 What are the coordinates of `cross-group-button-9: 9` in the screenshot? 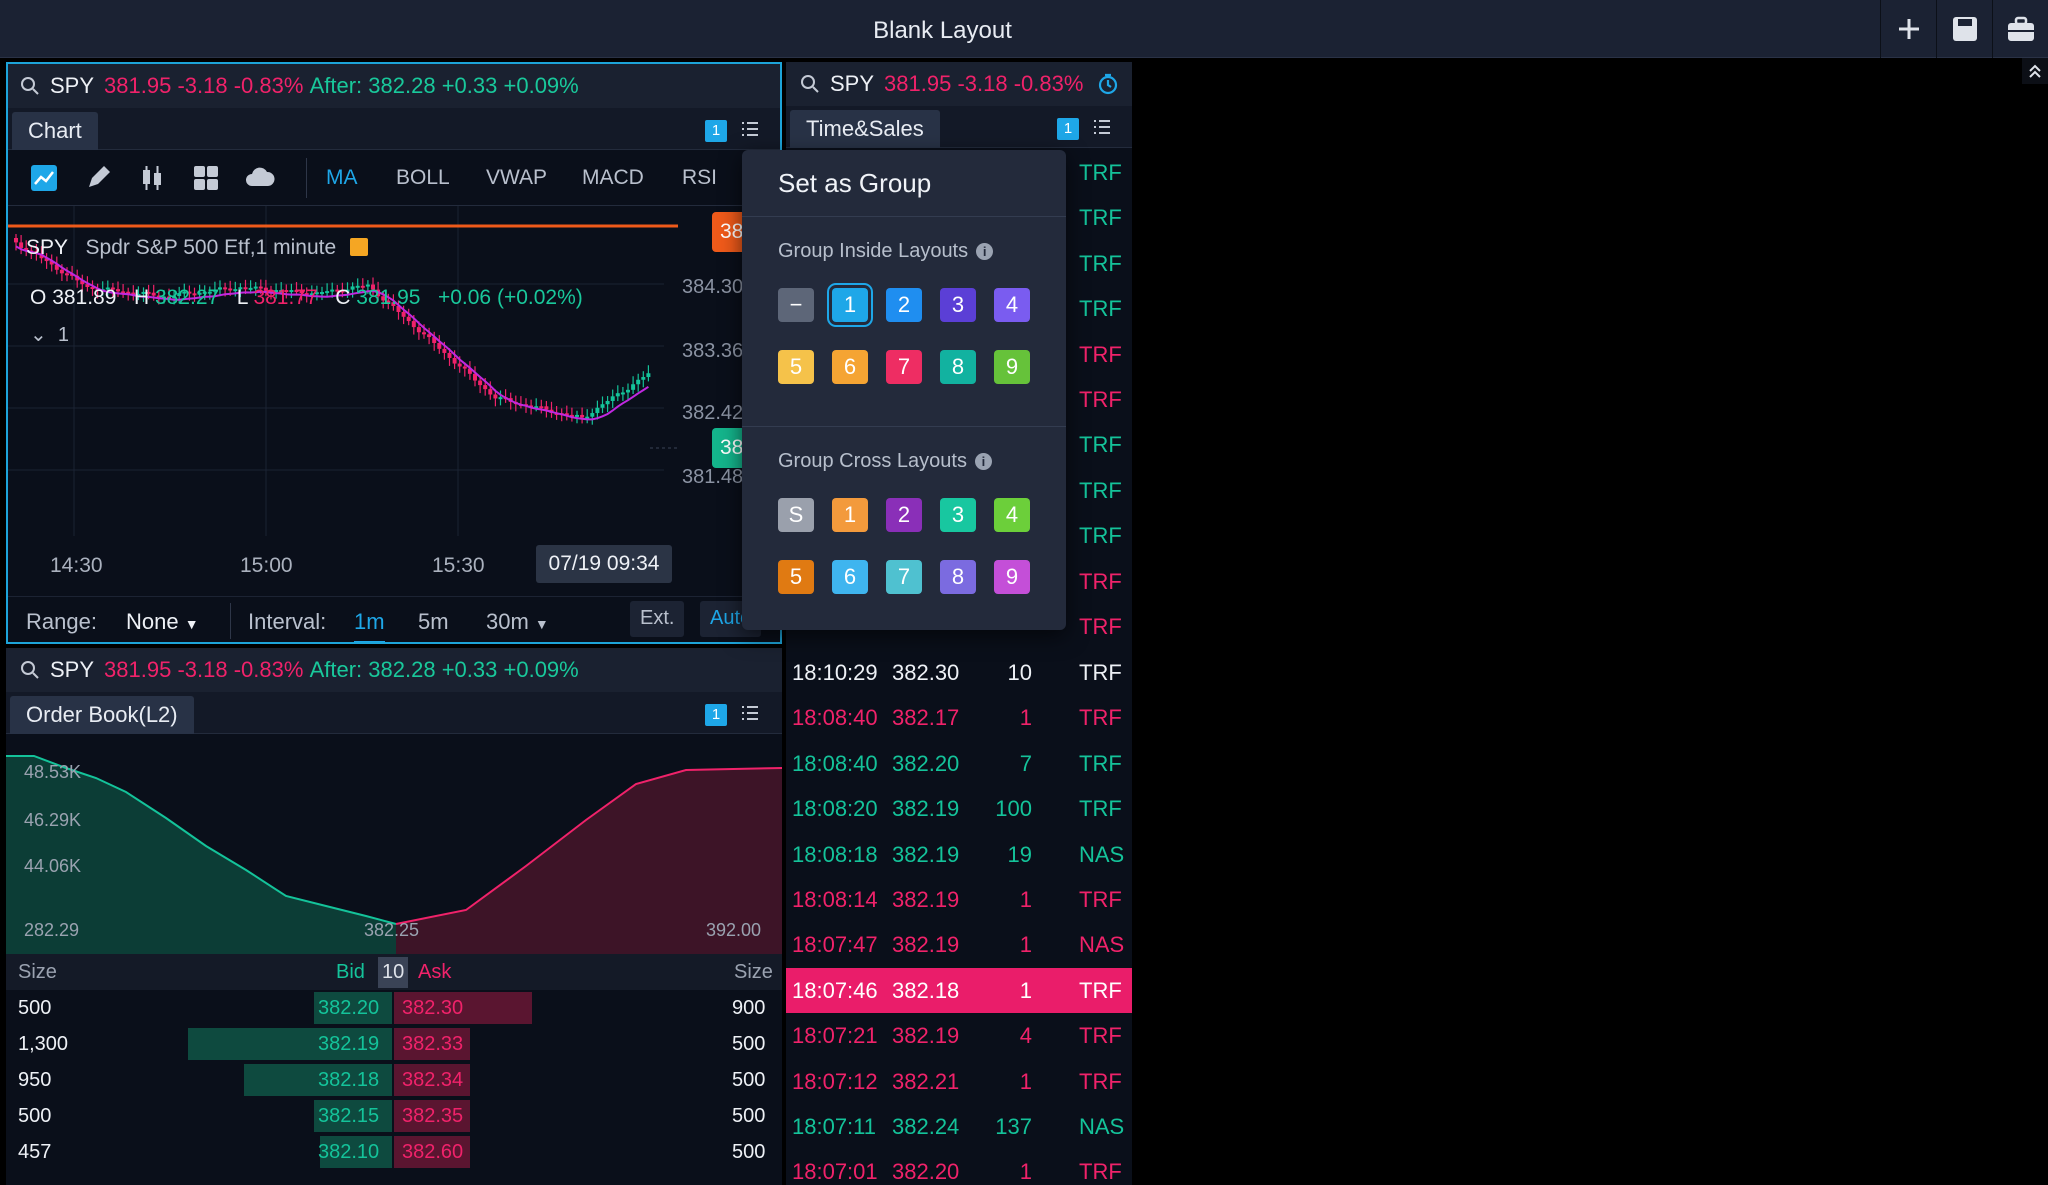 It's located at (1012, 577).